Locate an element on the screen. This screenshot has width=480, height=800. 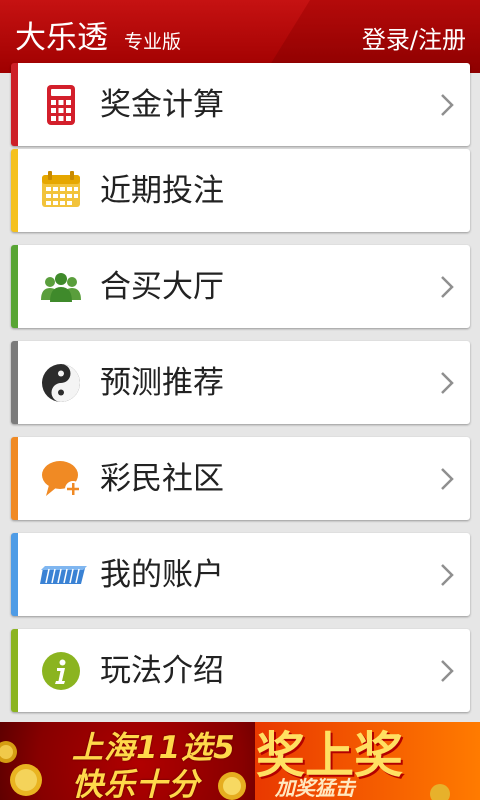
login-register-button: 登录/注册 is located at coordinates (414, 40).